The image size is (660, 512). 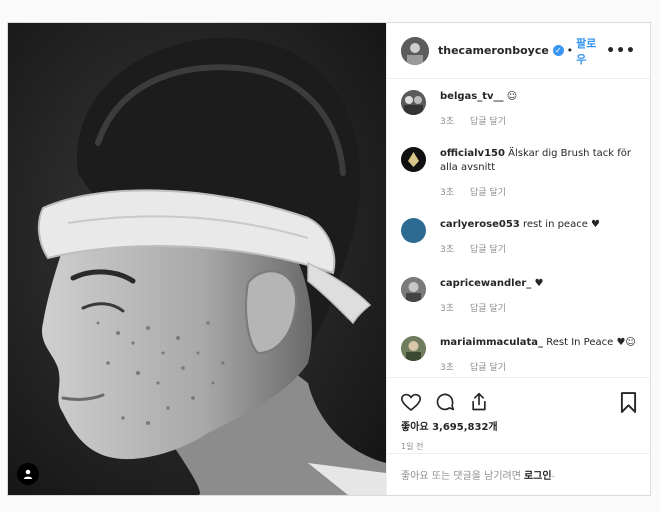 What do you see at coordinates (512, 96) in the screenshot?
I see `comment-message: ☺` at bounding box center [512, 96].